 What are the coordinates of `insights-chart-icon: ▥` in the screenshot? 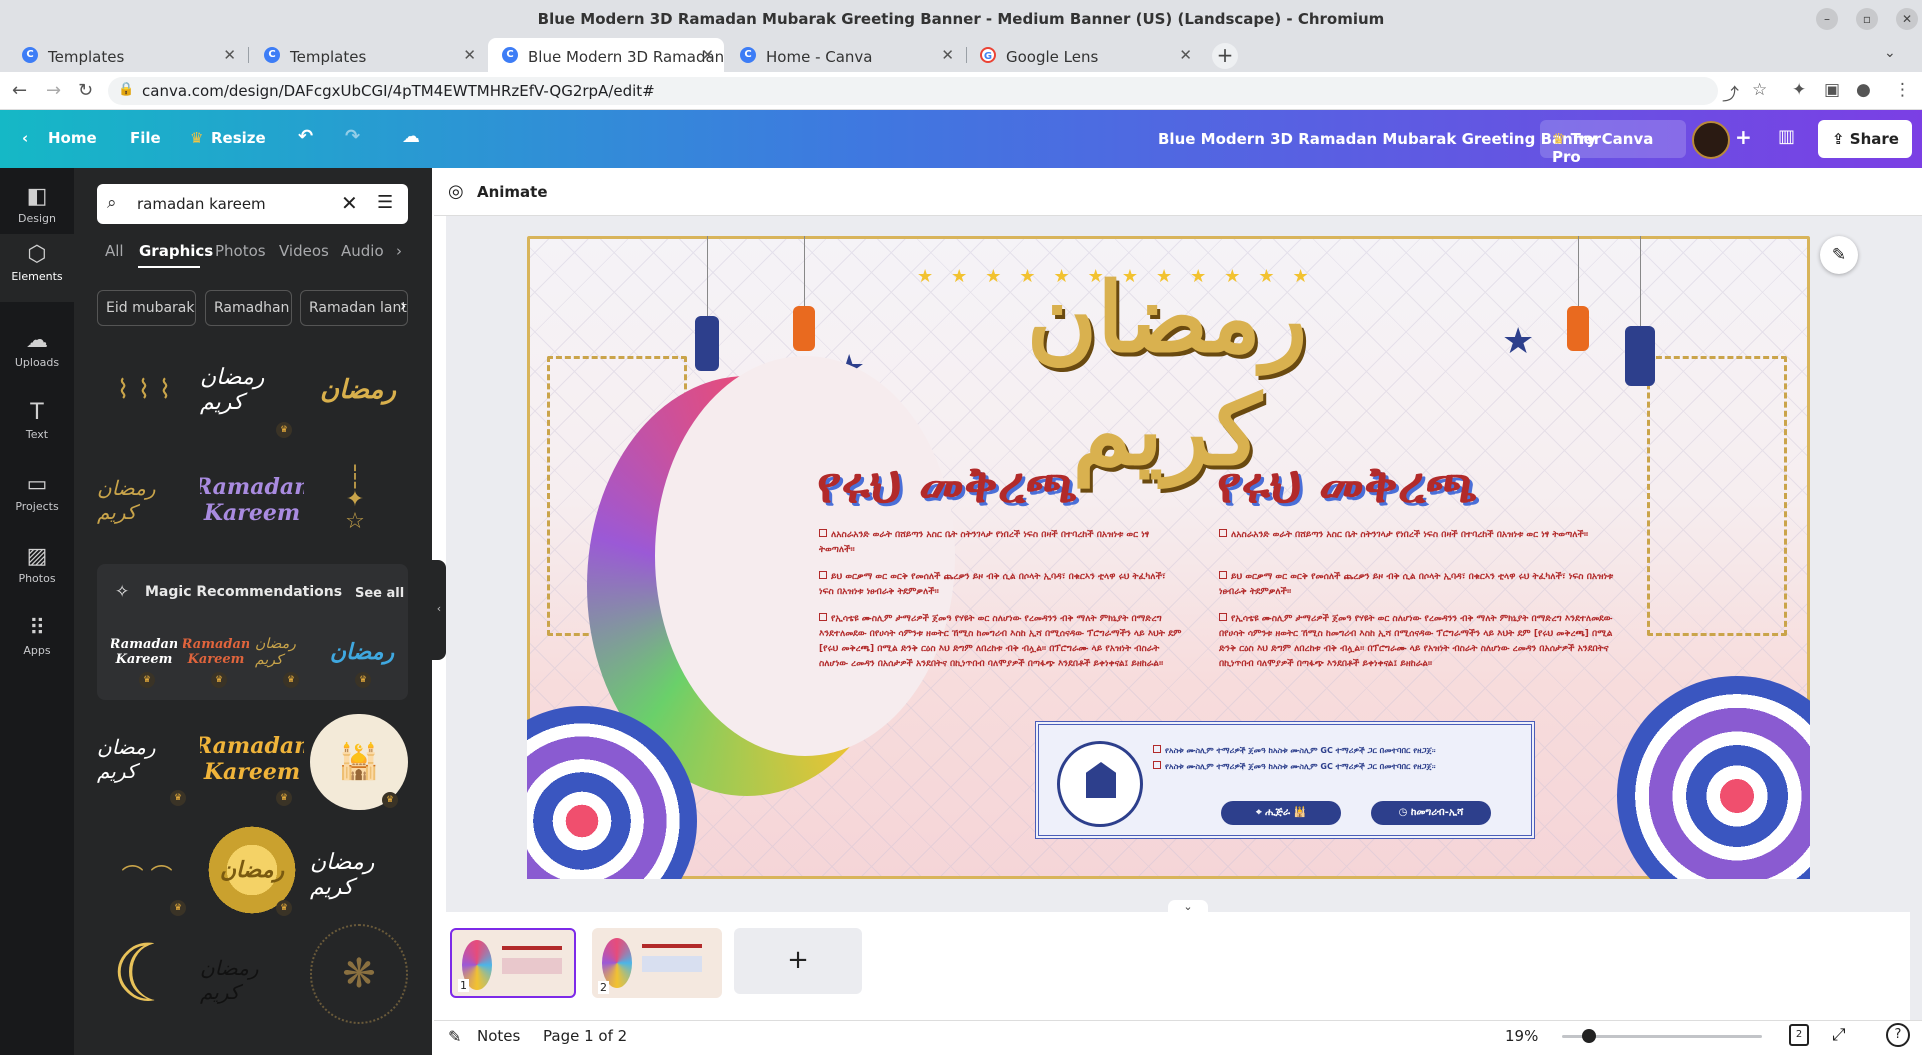 It's located at (1786, 136).